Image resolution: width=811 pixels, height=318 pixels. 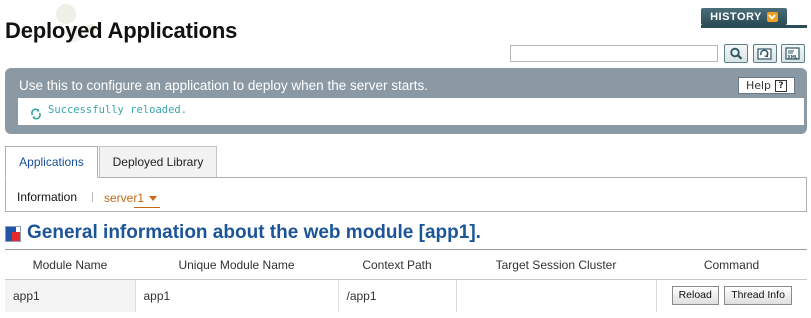 I want to click on tab-applications: Applications, so click(x=51, y=162).